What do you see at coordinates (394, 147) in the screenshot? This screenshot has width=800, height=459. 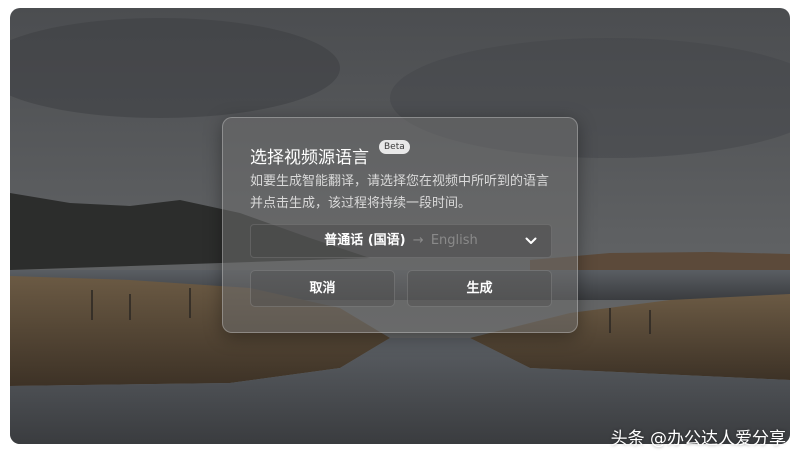 I see `beta-badge: Beta` at bounding box center [394, 147].